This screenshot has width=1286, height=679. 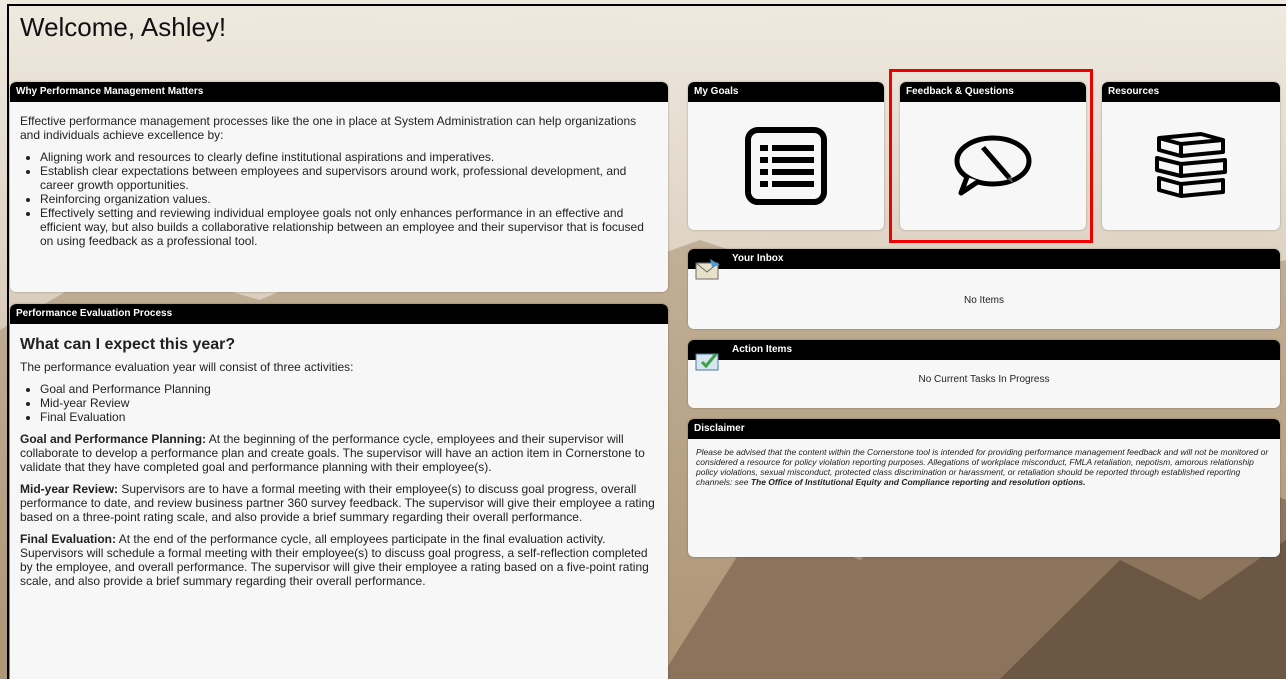 What do you see at coordinates (984, 350) in the screenshot?
I see `panel-title: Action Items` at bounding box center [984, 350].